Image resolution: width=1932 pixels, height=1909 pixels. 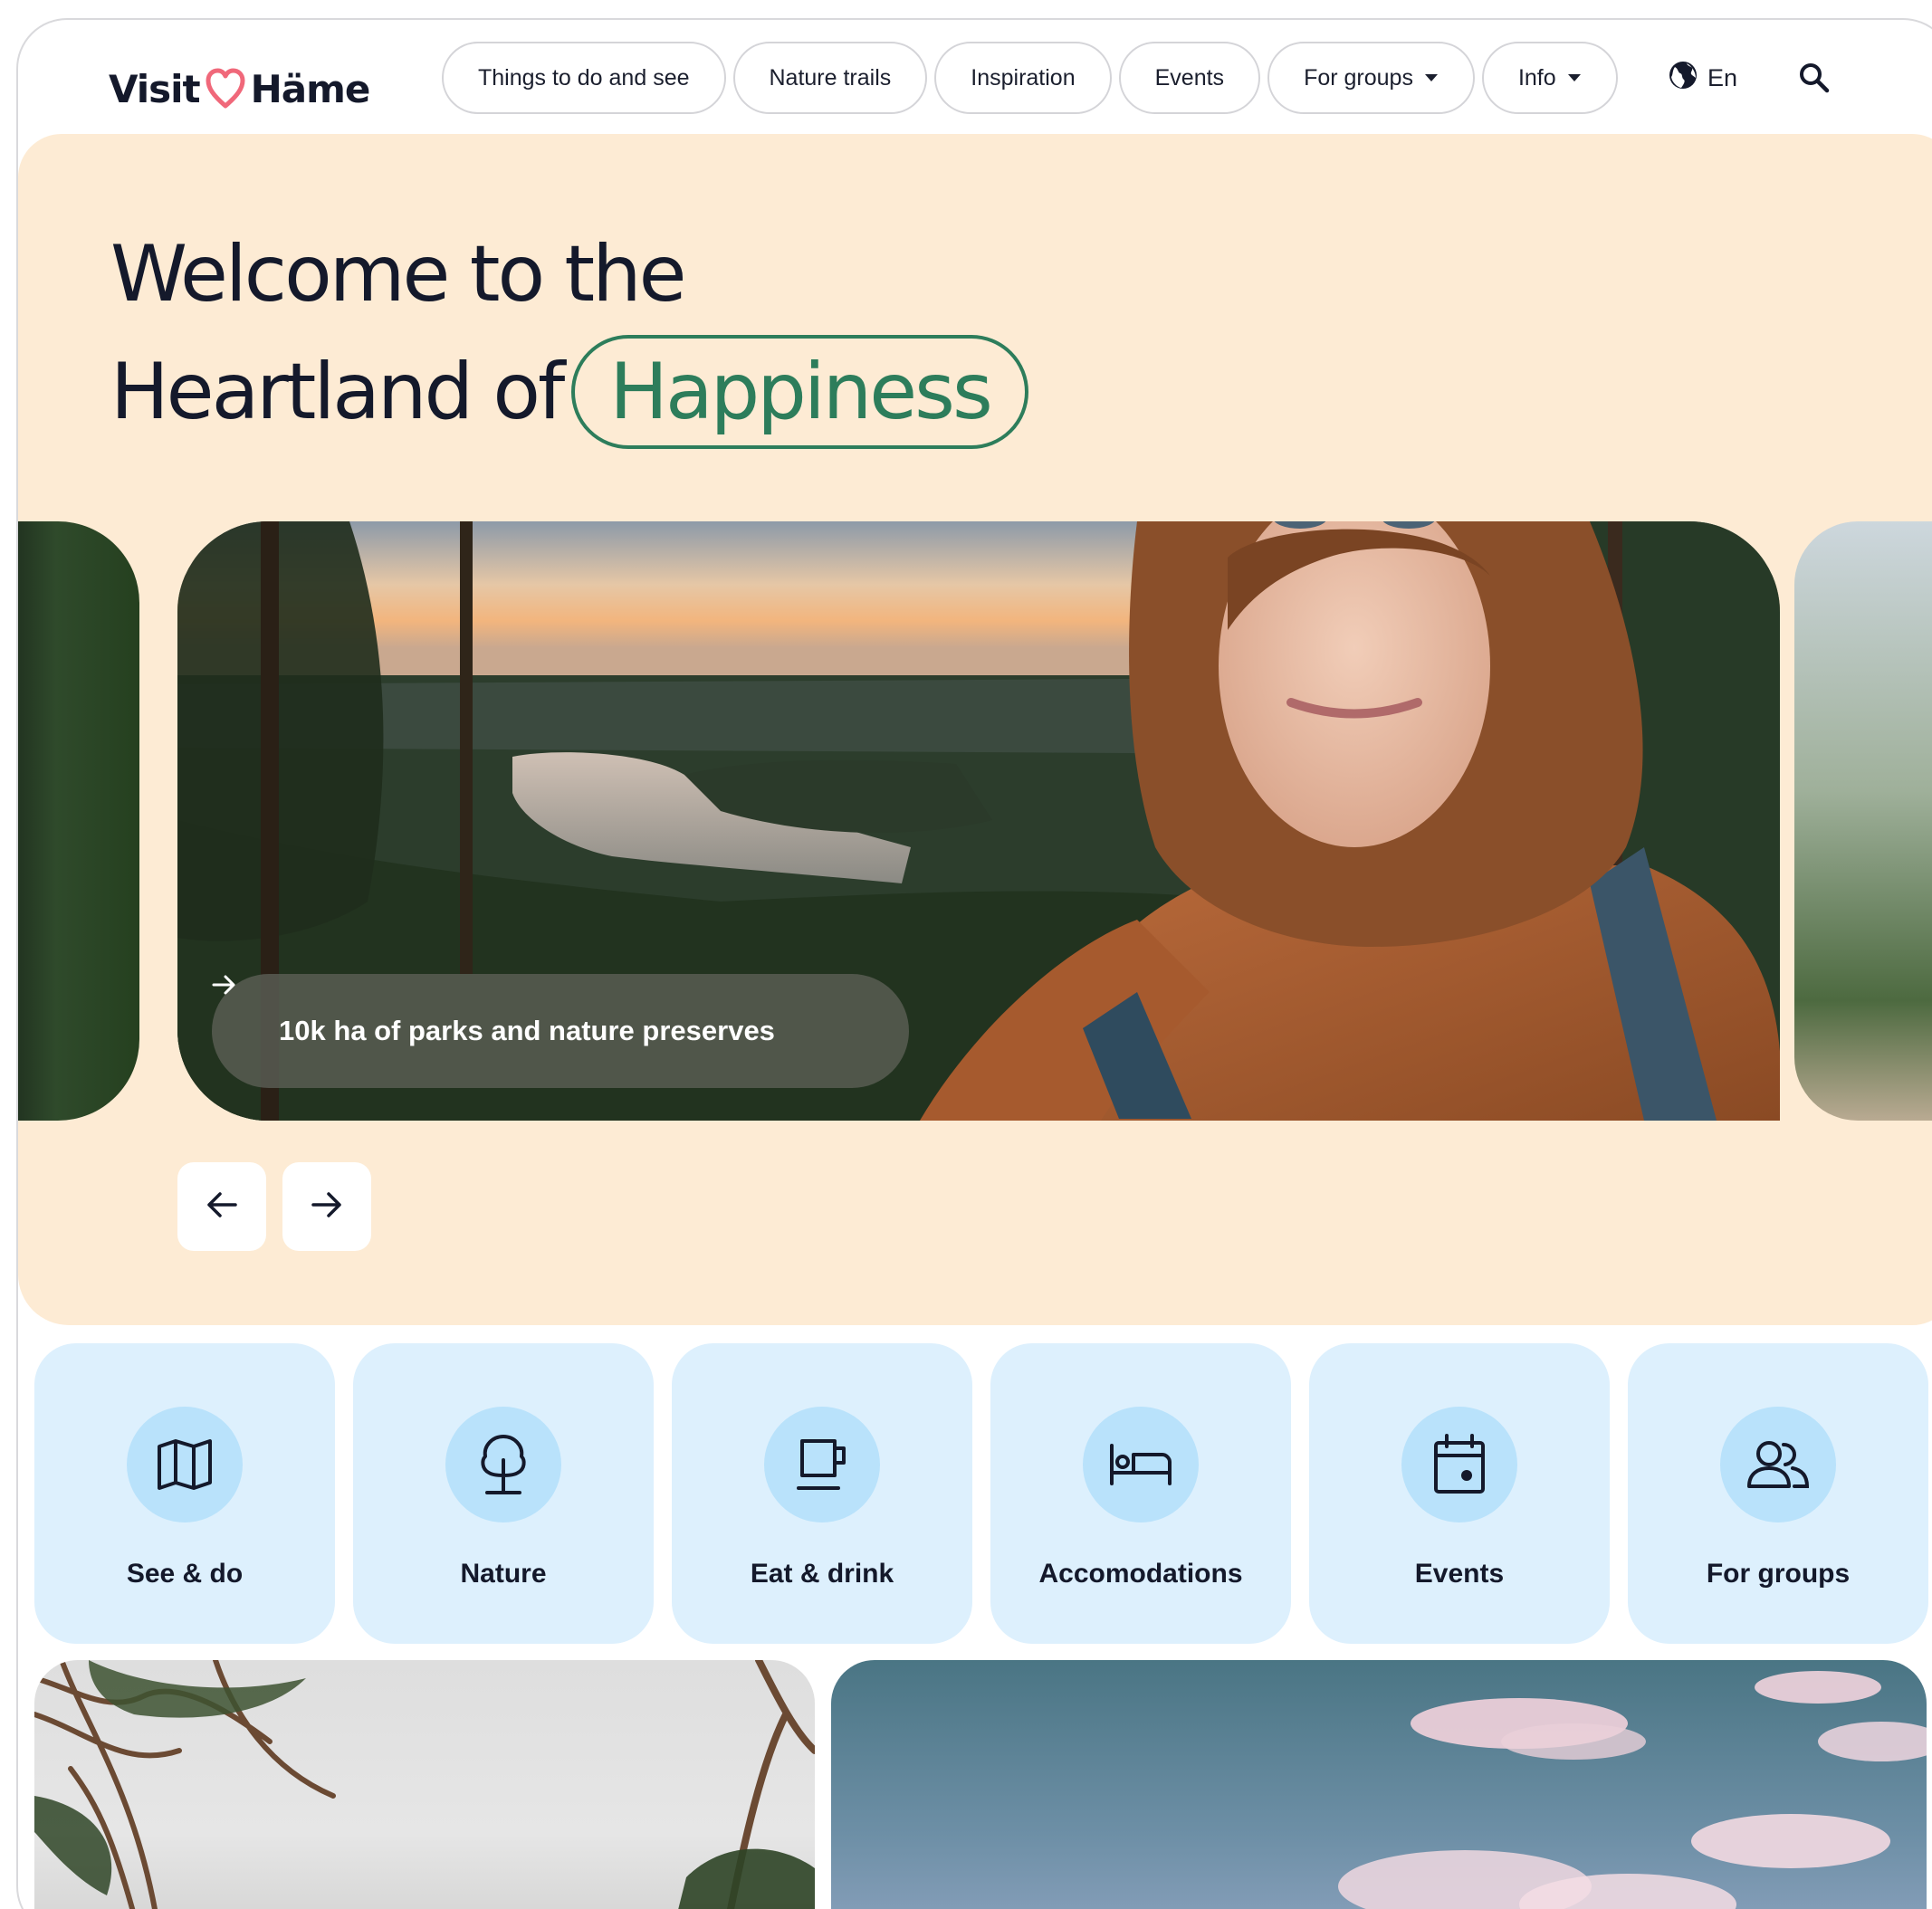 I want to click on nav-label: Nature trails, so click(x=830, y=77).